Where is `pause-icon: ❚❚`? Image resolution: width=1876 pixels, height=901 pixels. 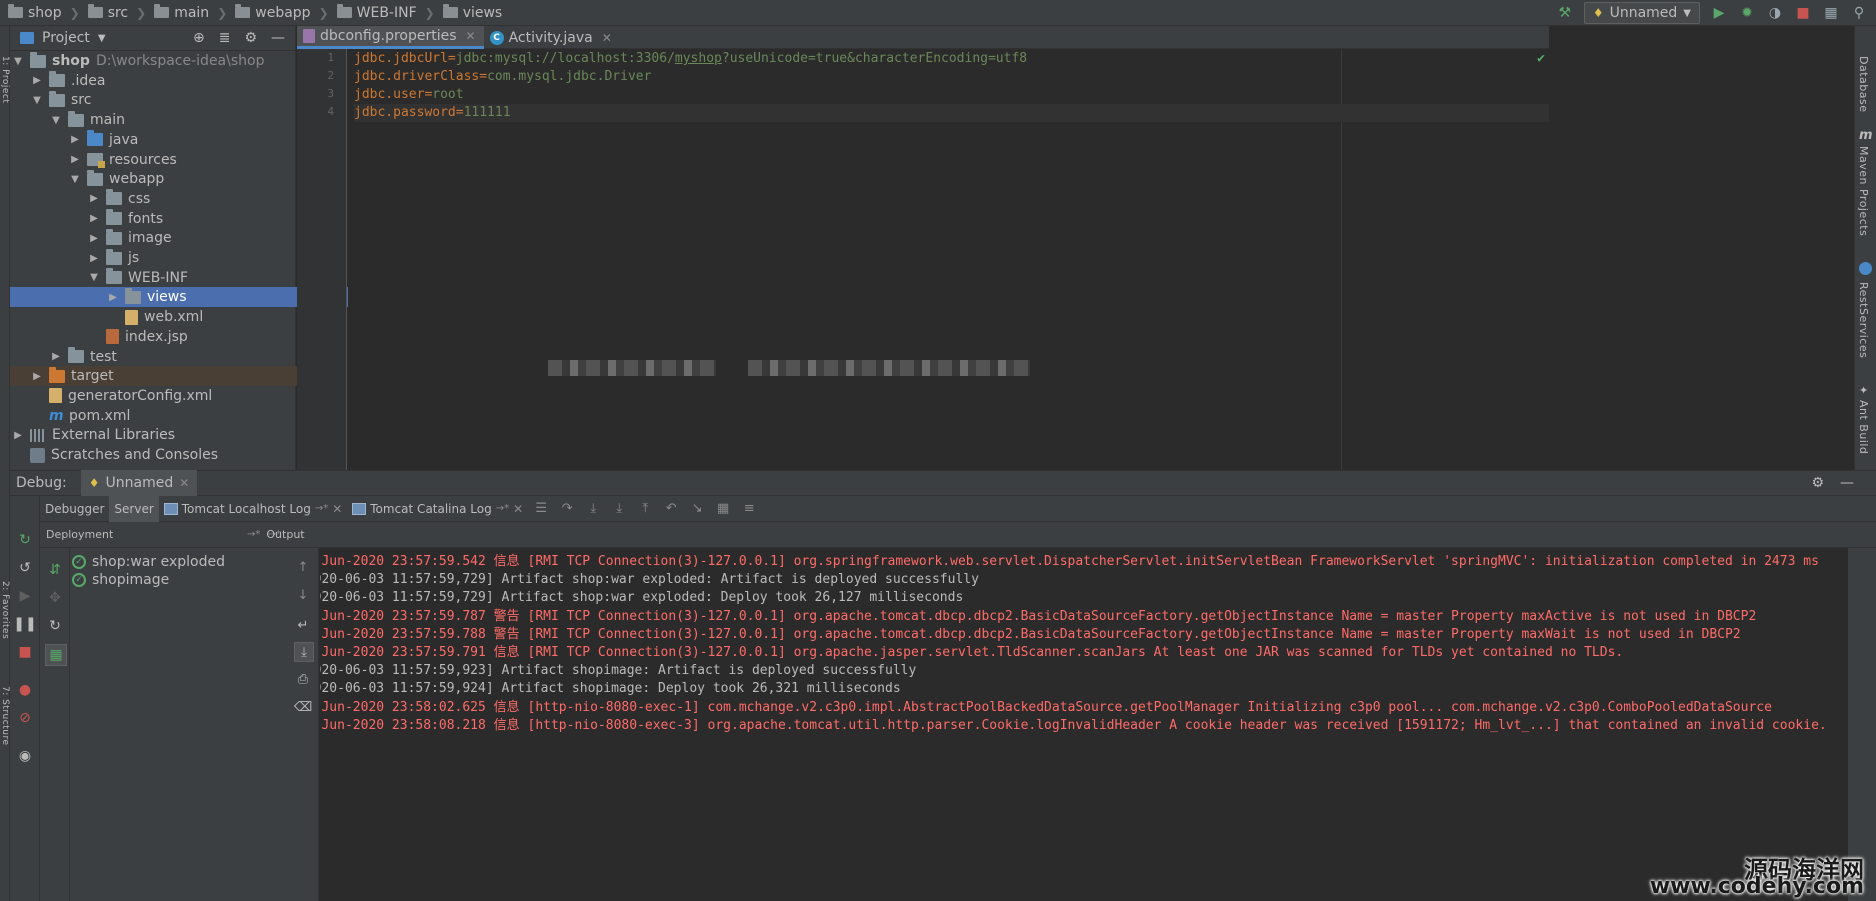
pause-icon: ❚❚ is located at coordinates (24, 624).